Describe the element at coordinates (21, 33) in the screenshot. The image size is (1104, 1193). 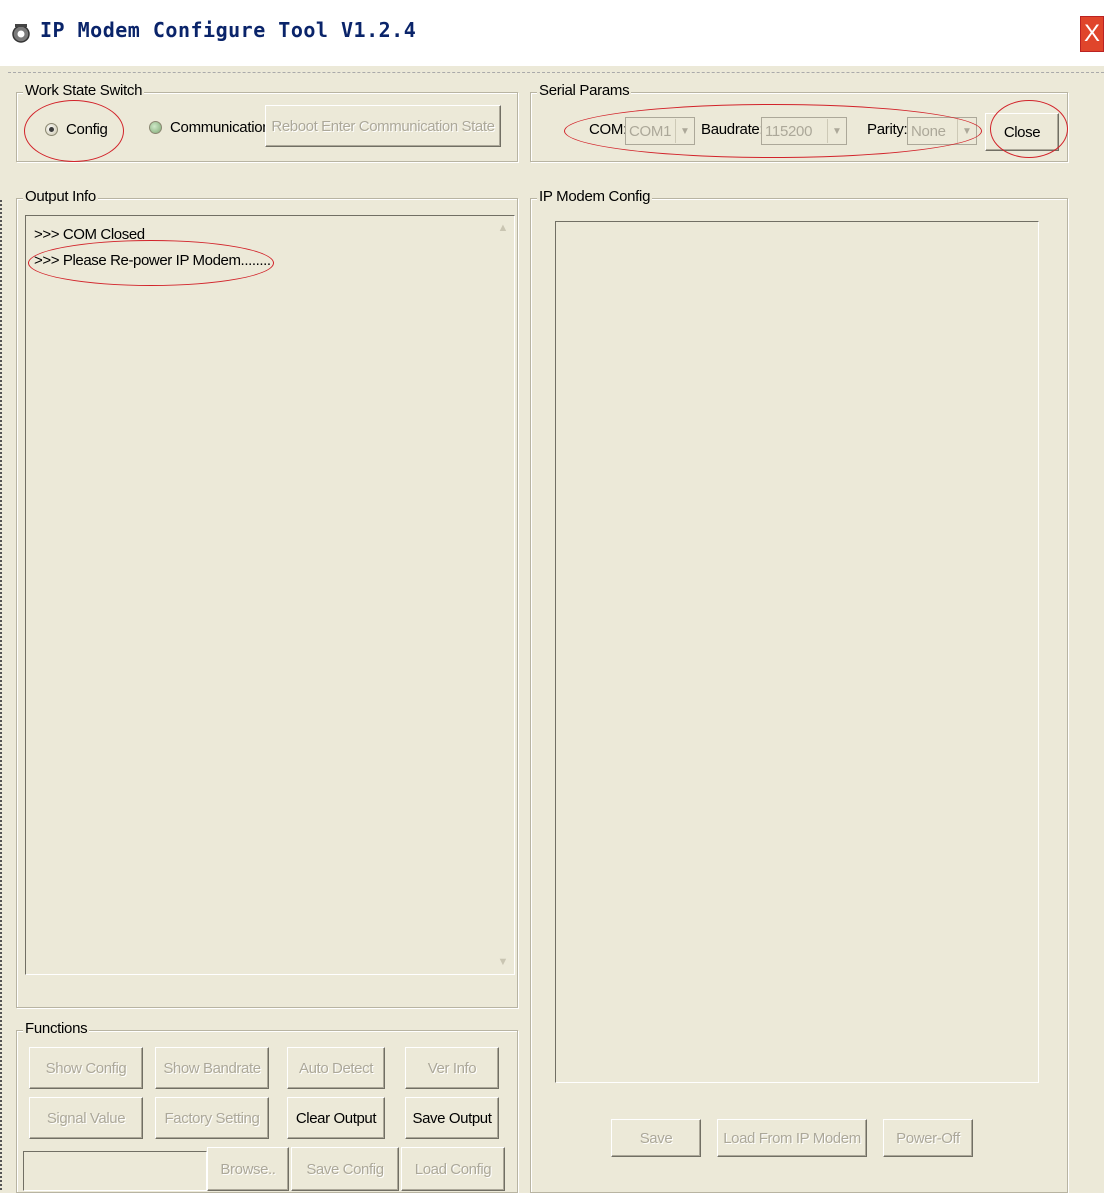
I see `app-gear-icon` at that location.